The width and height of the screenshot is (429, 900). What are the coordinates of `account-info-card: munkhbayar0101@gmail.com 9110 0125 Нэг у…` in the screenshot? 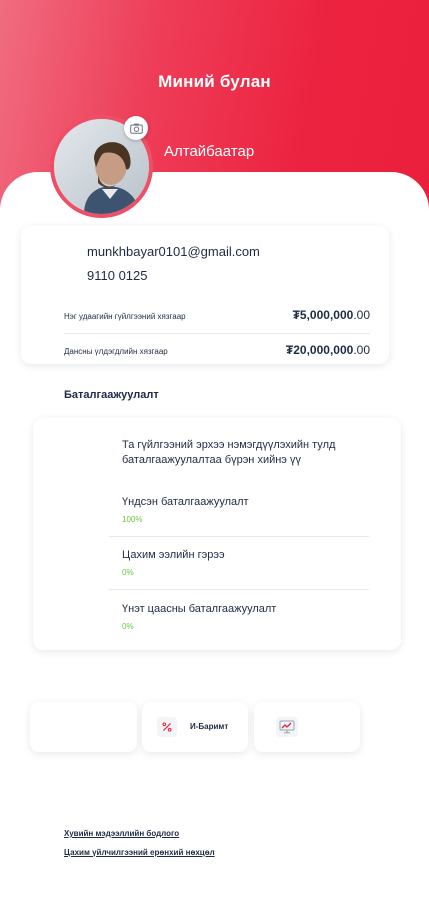 It's located at (205, 295).